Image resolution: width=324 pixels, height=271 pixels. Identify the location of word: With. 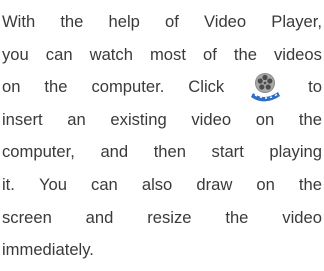
(19, 21).